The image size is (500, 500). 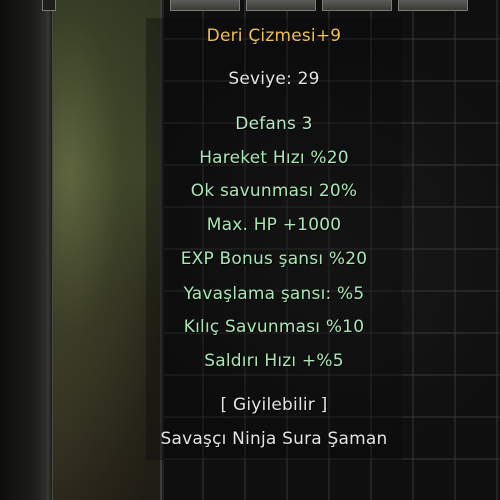 What do you see at coordinates (274, 225) in the screenshot?
I see `item-bonus-3: Max. HP +1000` at bounding box center [274, 225].